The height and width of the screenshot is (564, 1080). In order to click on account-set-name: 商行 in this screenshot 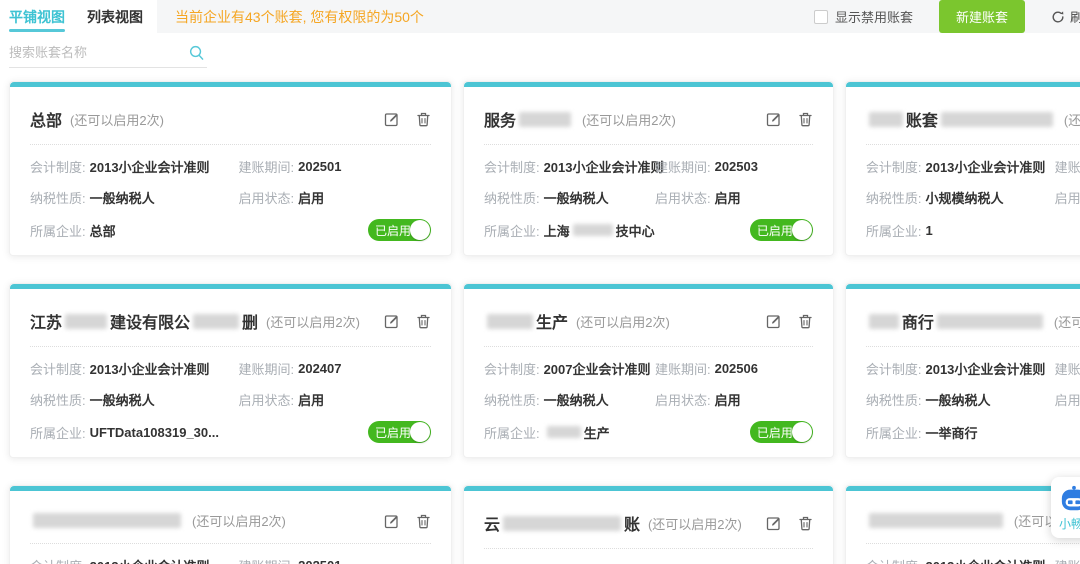, I will do `click(956, 321)`.